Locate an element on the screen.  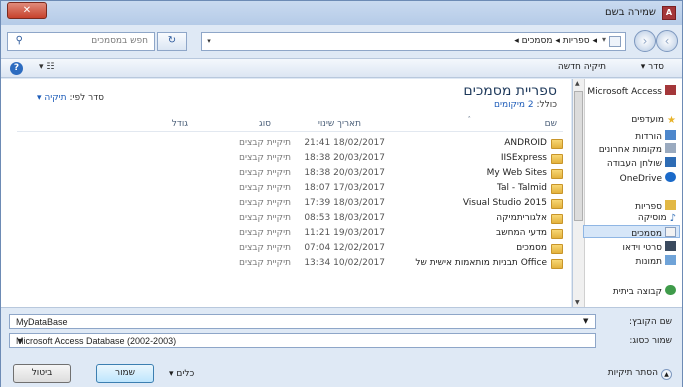
search-input: חפש במסמכים ⚲ is located at coordinates (81, 41).